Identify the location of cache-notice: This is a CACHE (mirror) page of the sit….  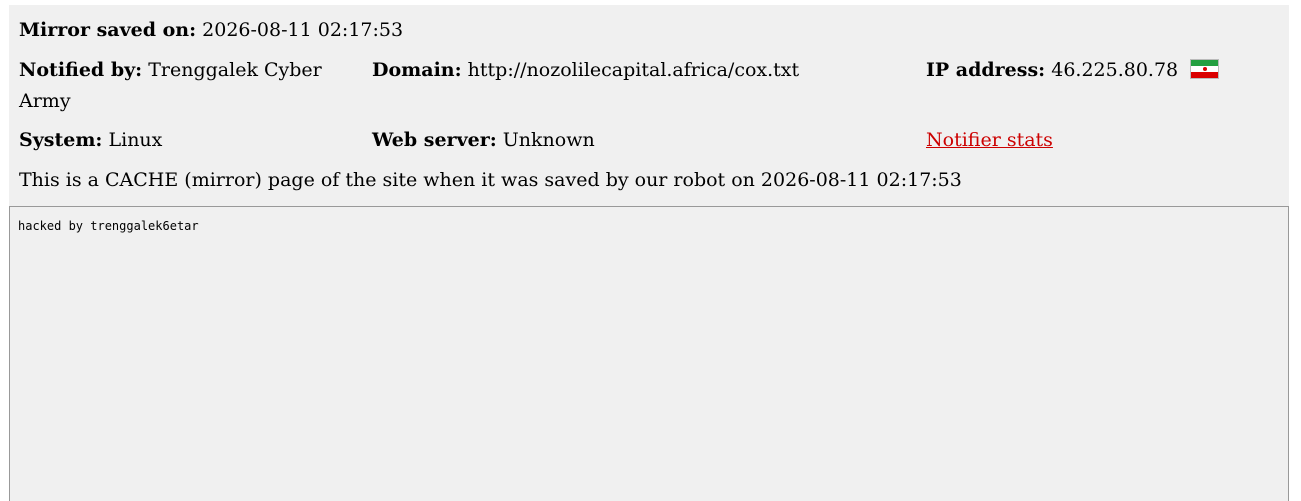
(490, 180).